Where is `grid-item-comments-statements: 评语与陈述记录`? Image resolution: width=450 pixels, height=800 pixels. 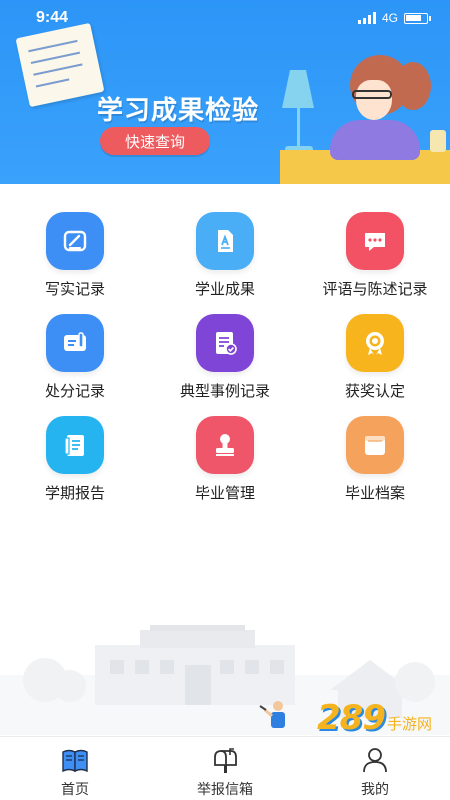 grid-item-comments-statements: 评语与陈述记录 is located at coordinates (375, 263).